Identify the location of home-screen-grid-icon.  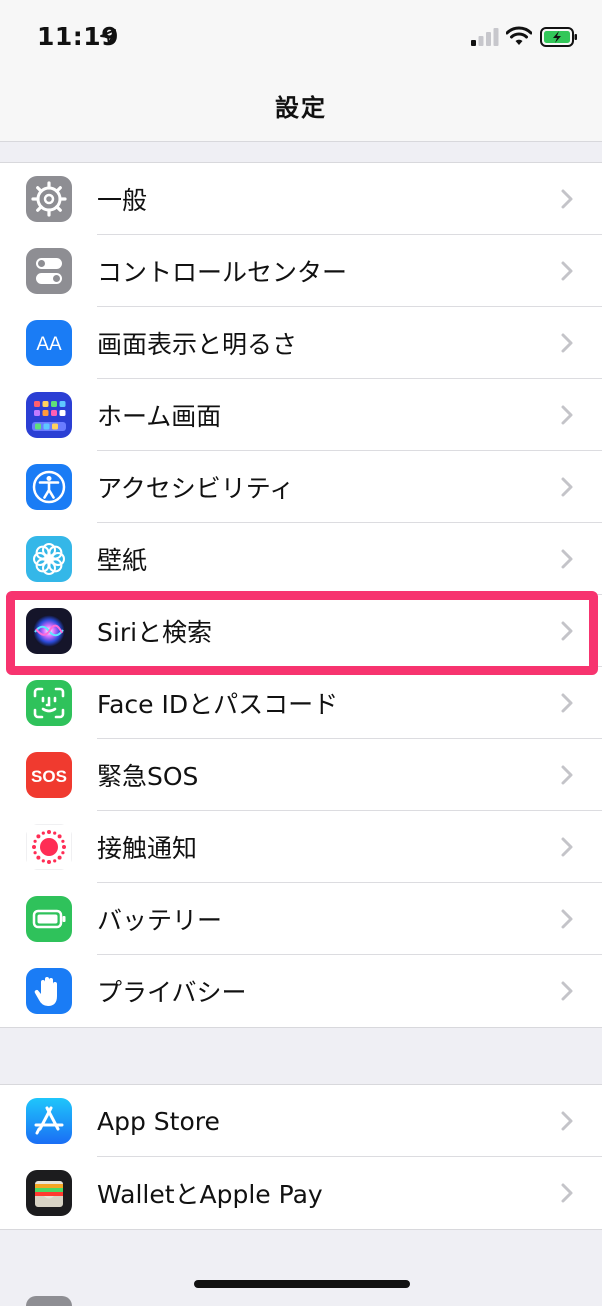
(49, 415).